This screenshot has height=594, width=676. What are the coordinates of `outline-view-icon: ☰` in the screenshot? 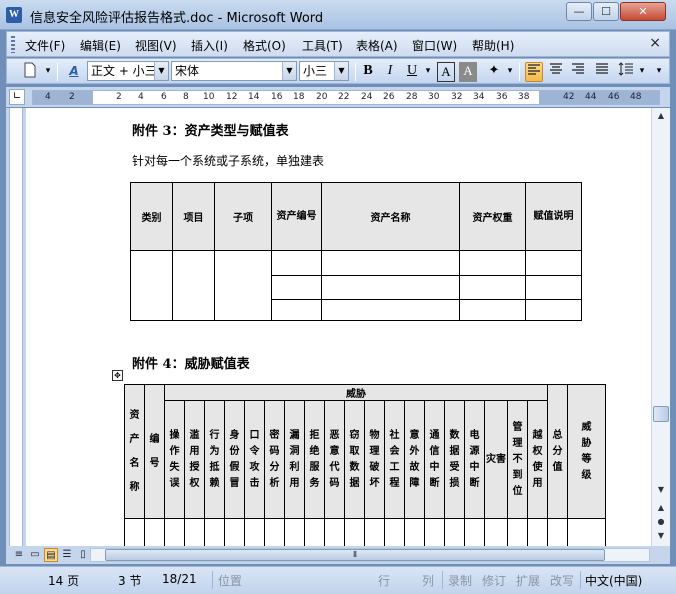 It's located at (67, 555).